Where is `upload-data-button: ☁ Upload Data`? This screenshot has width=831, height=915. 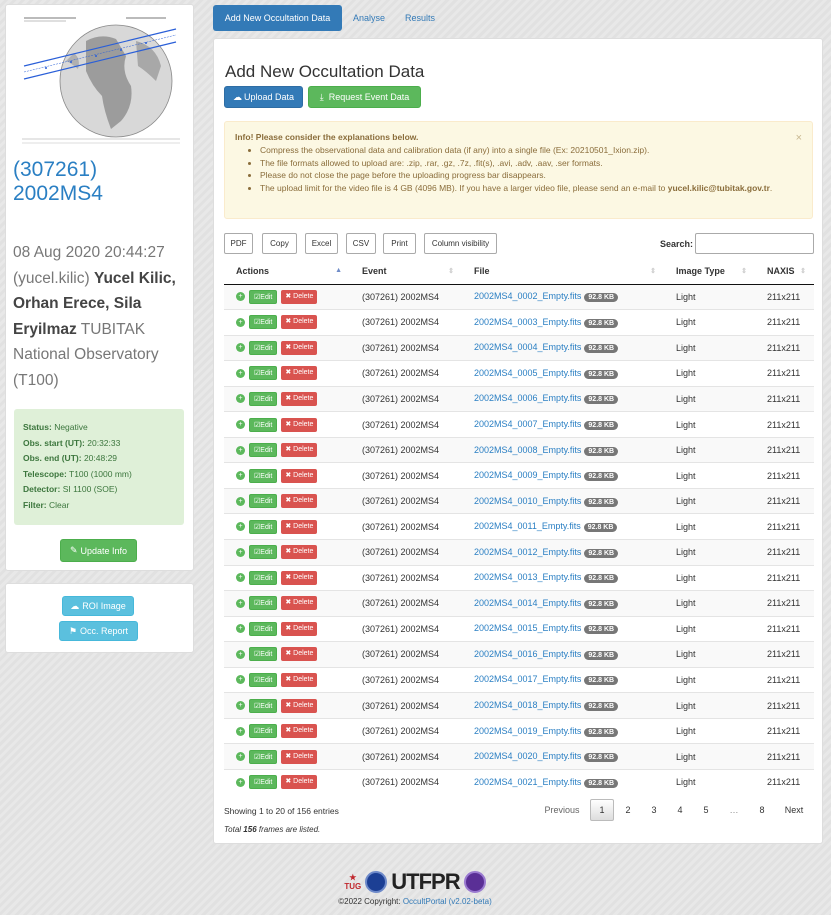
upload-data-button: ☁ Upload Data is located at coordinates (263, 97).